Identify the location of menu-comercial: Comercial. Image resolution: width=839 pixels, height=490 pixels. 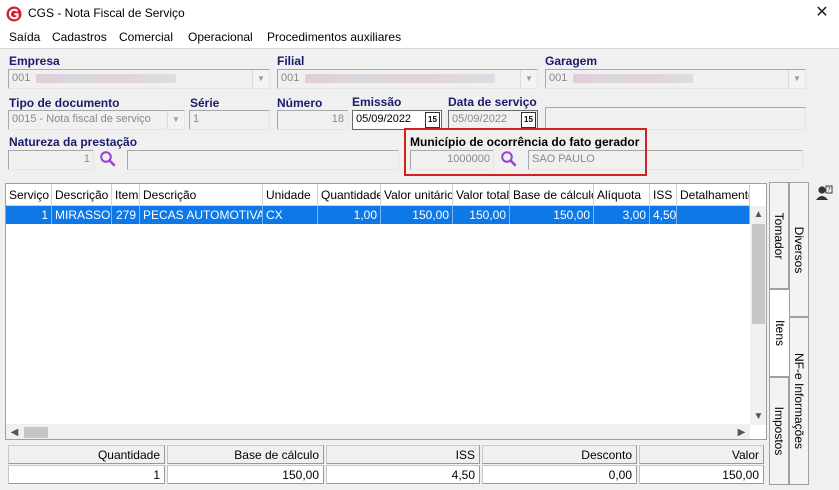
(146, 37).